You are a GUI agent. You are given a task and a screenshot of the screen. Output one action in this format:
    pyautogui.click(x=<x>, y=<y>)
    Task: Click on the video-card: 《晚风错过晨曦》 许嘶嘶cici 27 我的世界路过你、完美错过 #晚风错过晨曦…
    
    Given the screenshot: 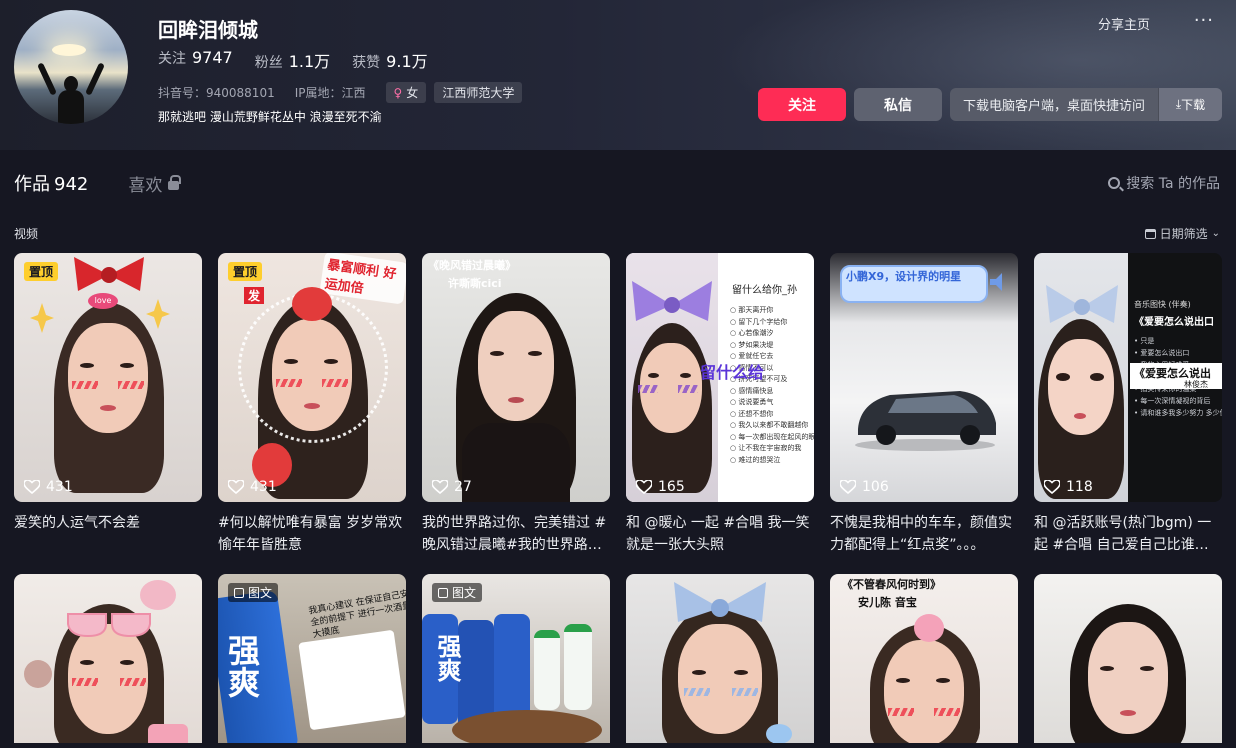 What is the action you would take?
    pyautogui.click(x=516, y=404)
    